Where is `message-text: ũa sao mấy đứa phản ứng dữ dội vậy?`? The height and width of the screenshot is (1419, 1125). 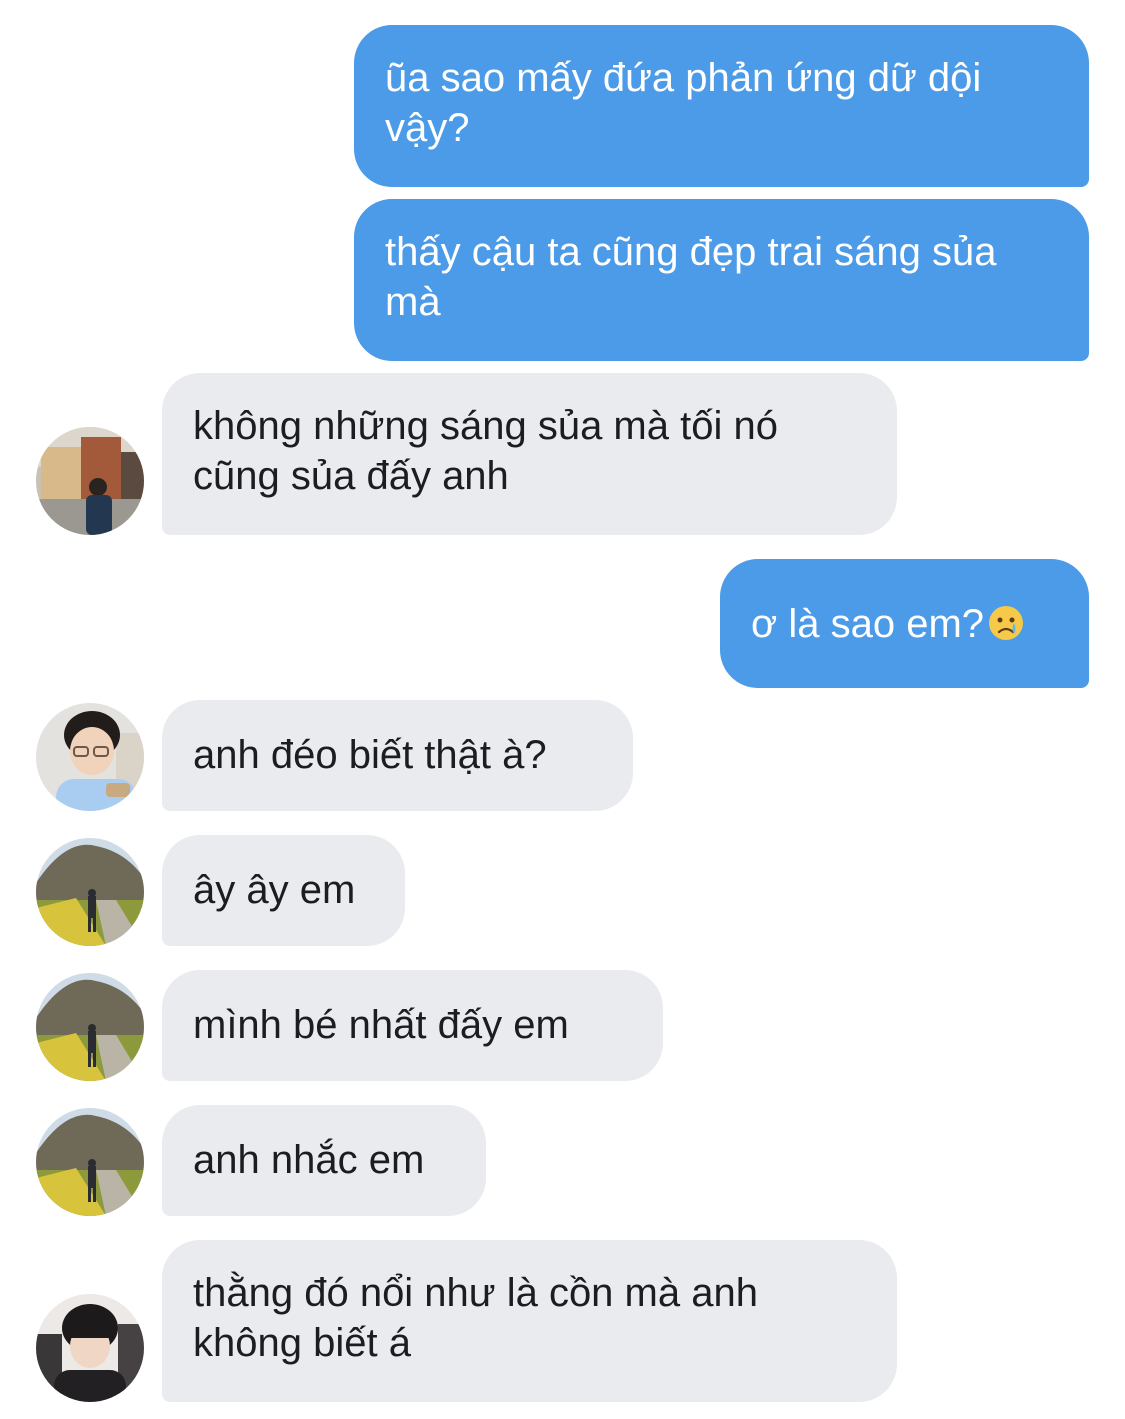 message-text: ũa sao mấy đứa phản ứng dữ dội vậy? is located at coordinates (683, 103).